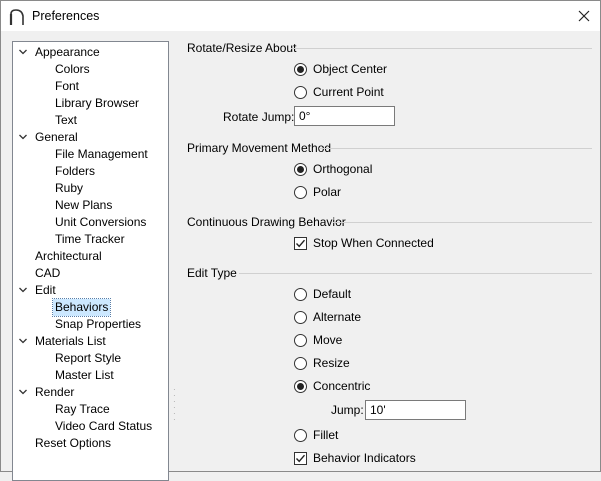 This screenshot has width=601, height=481. Describe the element at coordinates (415, 410) in the screenshot. I see `concentric-jump-field: 10'` at that location.